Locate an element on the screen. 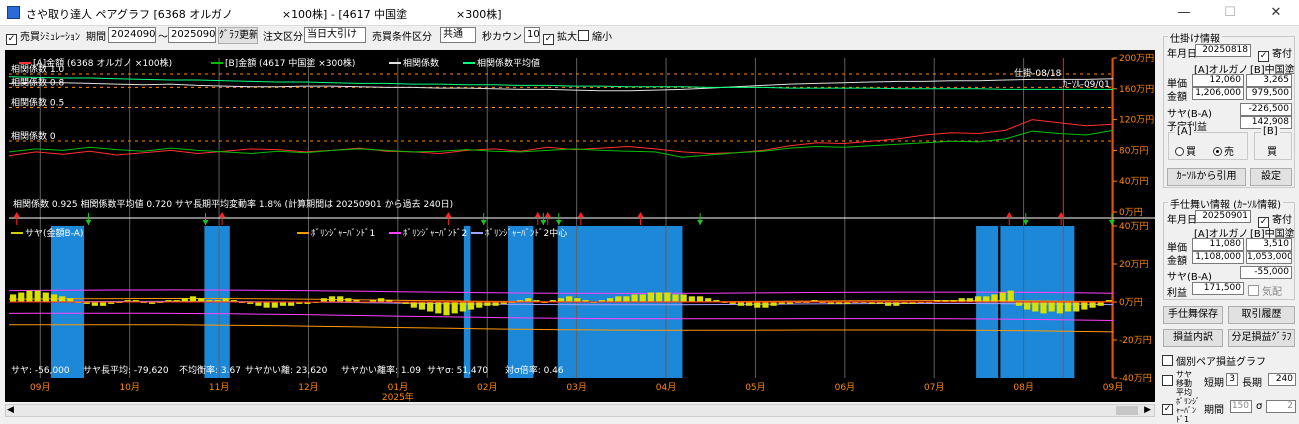 The image size is (1299, 424). cursor-quote-button: ｶｰｿﾙから引用 is located at coordinates (1206, 177).